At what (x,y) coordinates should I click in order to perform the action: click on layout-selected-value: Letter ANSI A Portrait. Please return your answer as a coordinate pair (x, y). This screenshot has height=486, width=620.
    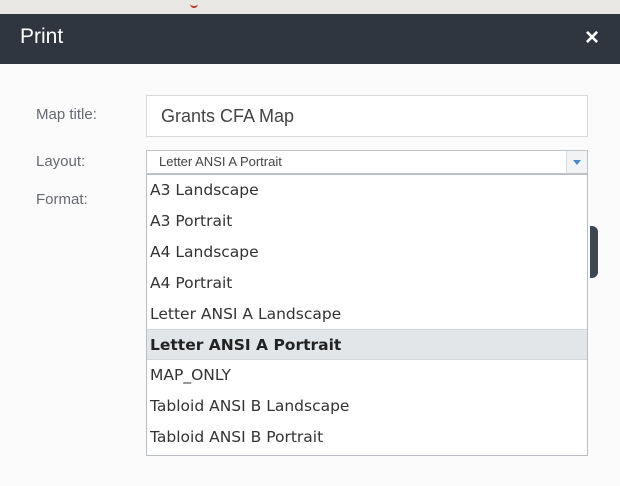
    Looking at the image, I should click on (220, 161).